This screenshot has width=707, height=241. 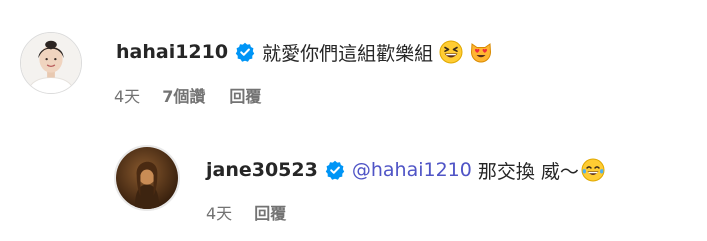 I want to click on reply-line: jane30523 @hahai1210 那交換 威～, so click(x=405, y=170).